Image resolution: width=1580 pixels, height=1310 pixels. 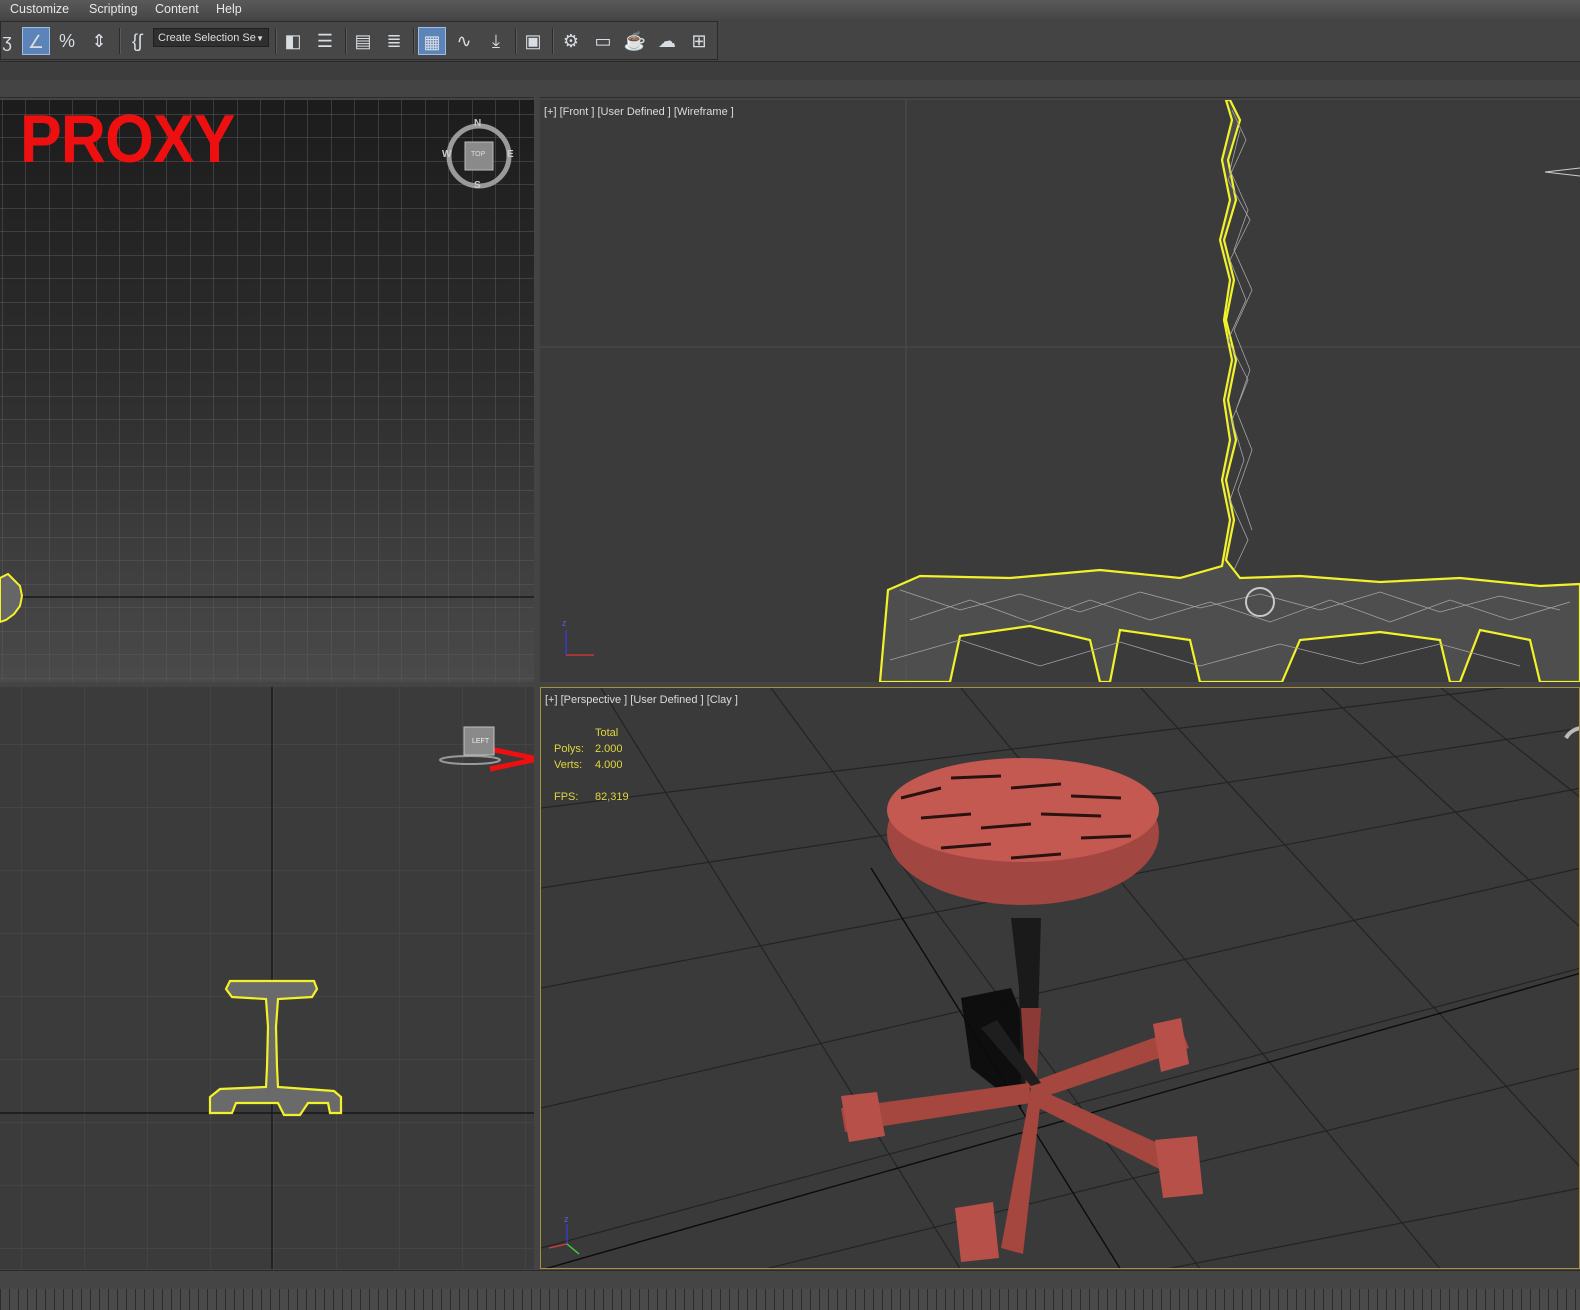 I want to click on menu-scripting: Scripting, so click(x=113, y=9).